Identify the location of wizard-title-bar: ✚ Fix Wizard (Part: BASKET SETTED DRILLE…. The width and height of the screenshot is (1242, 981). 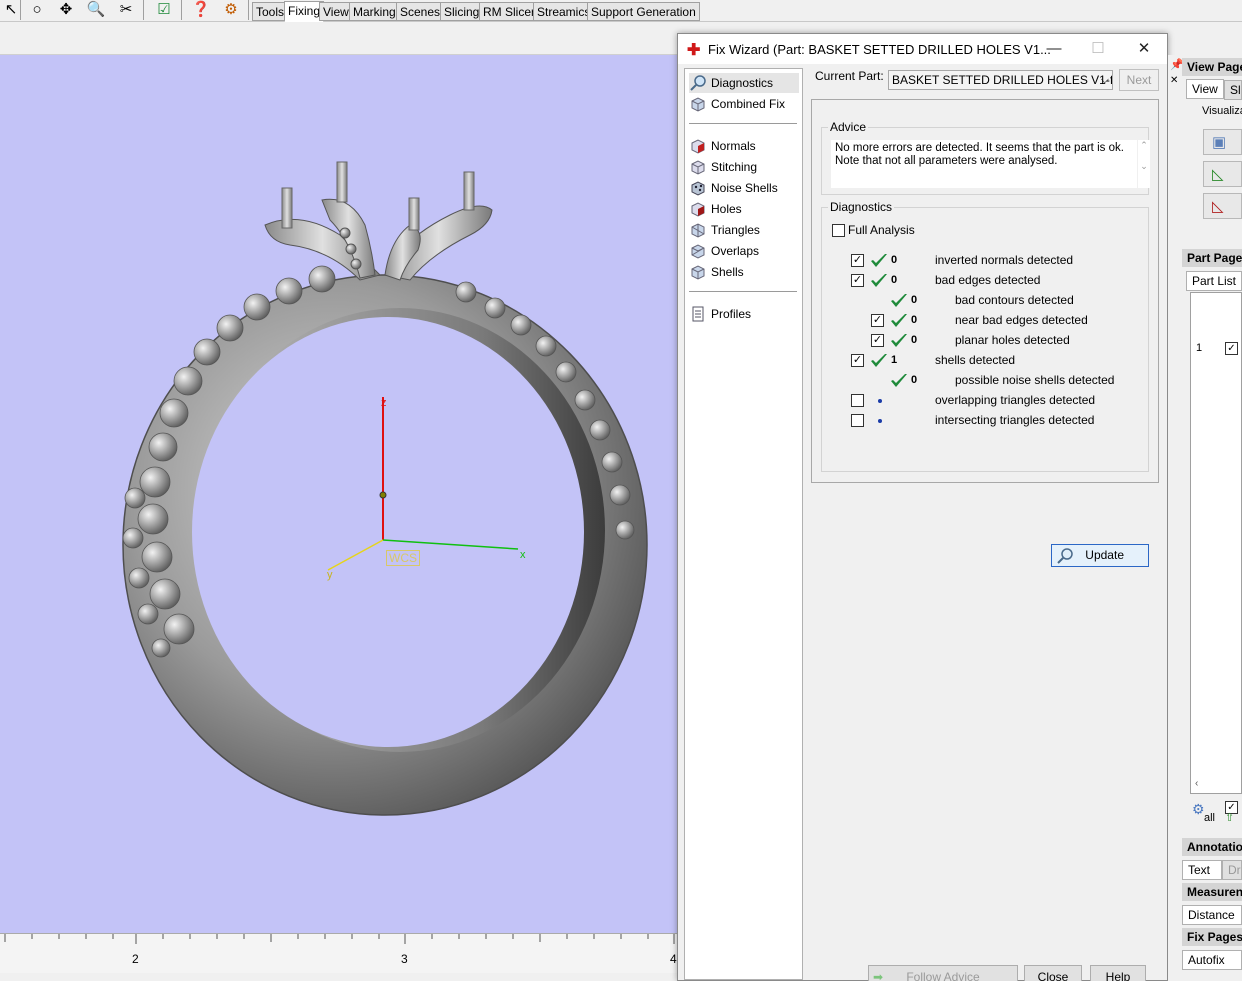
(922, 49).